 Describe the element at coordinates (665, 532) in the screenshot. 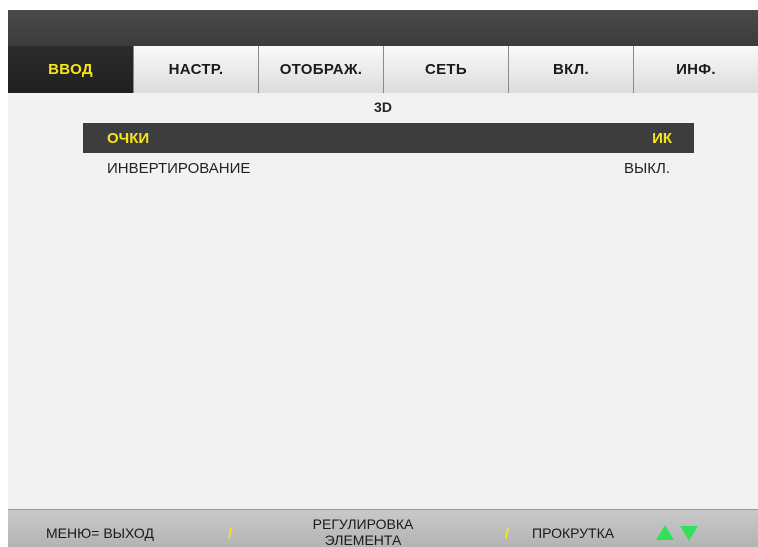

I see `arrow-up-icon` at that location.